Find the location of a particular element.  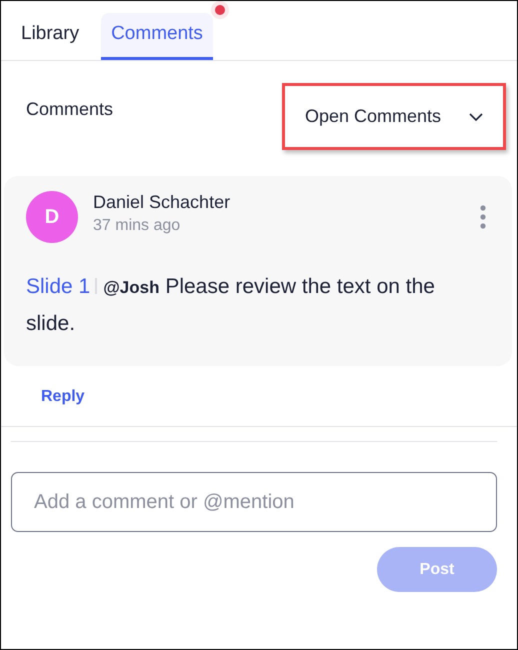

section-title: Comments is located at coordinates (70, 109).